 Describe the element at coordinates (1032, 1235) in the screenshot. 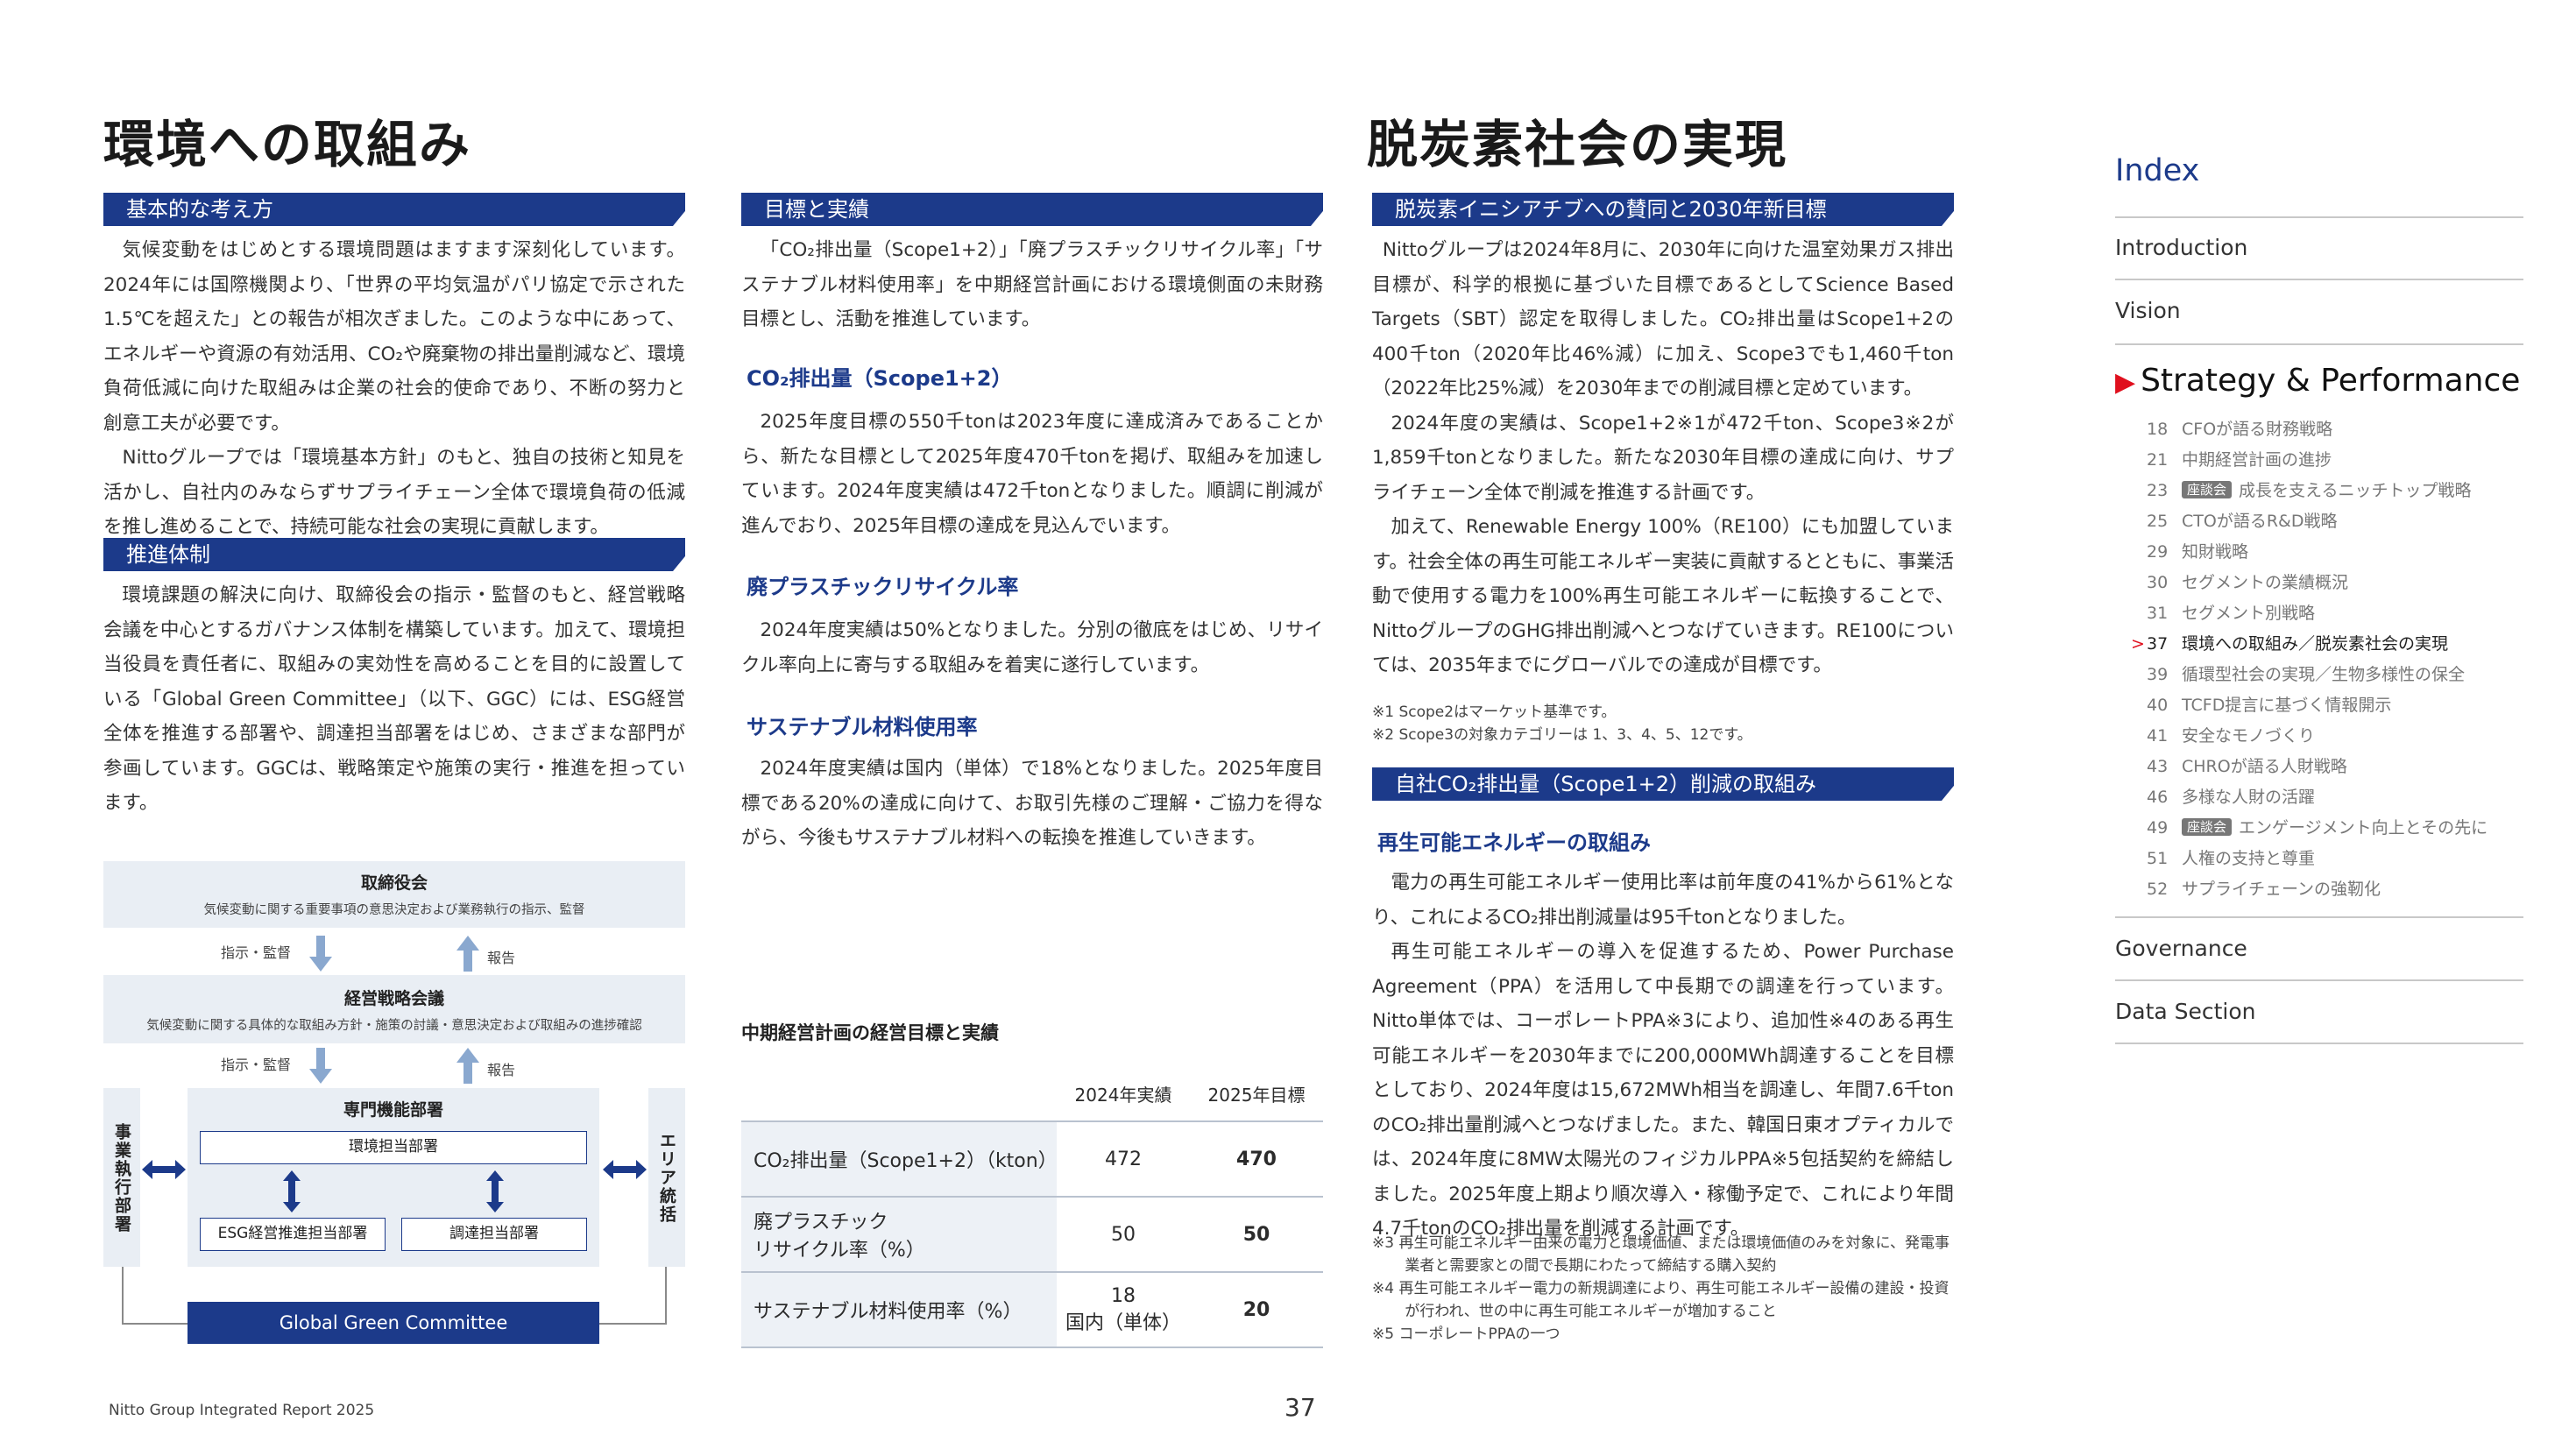

I see `table-row: 廃プラスチック リサイクル率（%） 50 50` at that location.